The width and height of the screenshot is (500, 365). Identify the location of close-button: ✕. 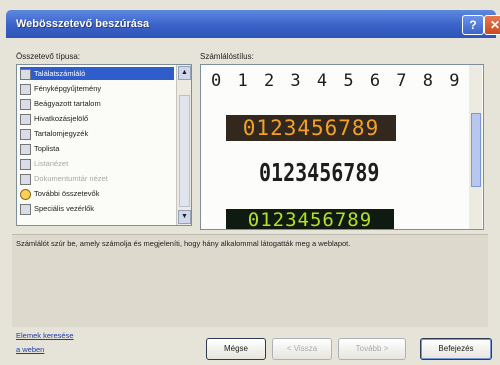
(492, 25).